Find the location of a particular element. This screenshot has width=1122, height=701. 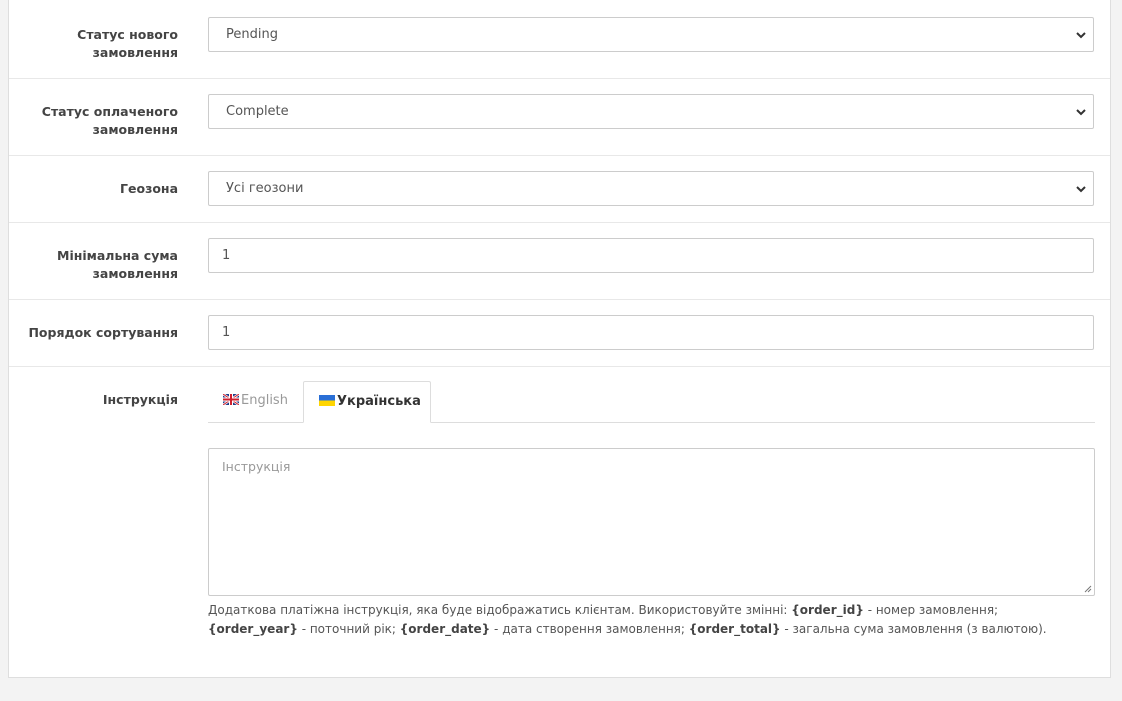

row-geo-zone: Геозона Усі геозони is located at coordinates (559, 189).